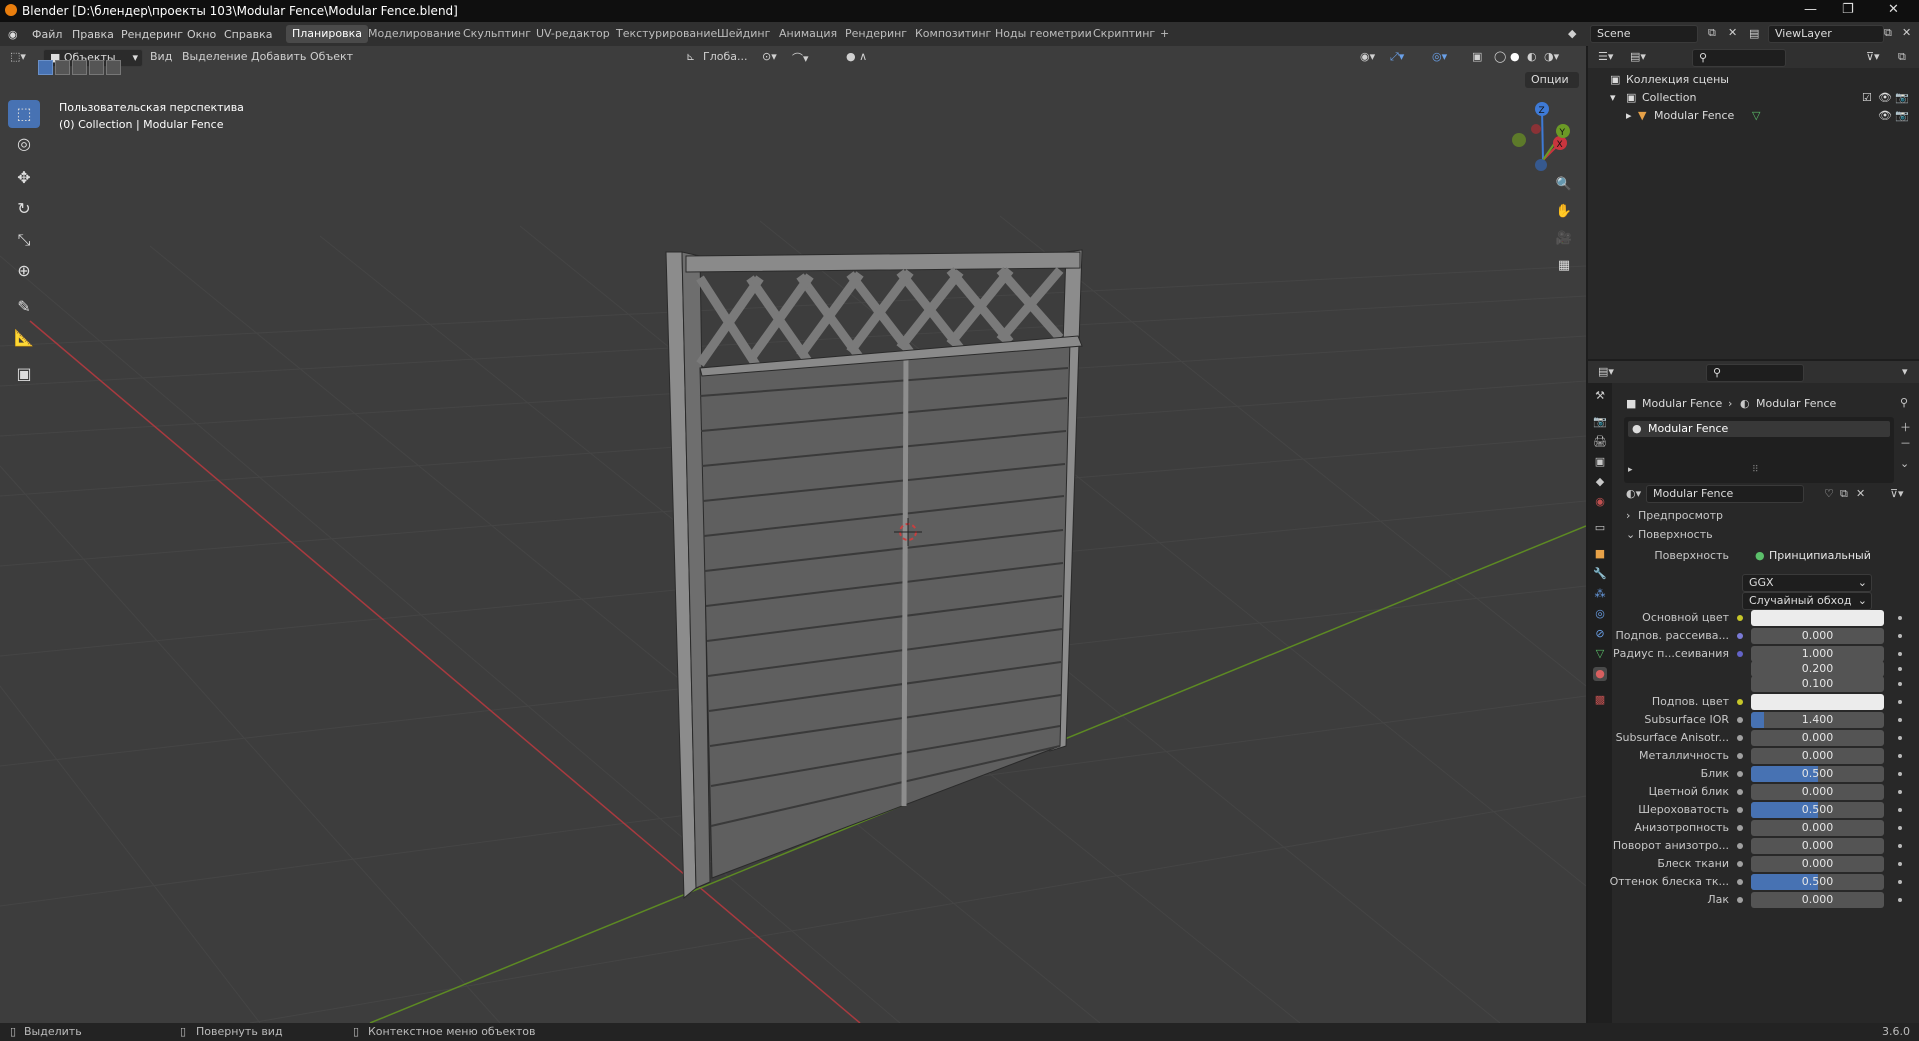  I want to click on options-dropdown: Опции, so click(1552, 80).